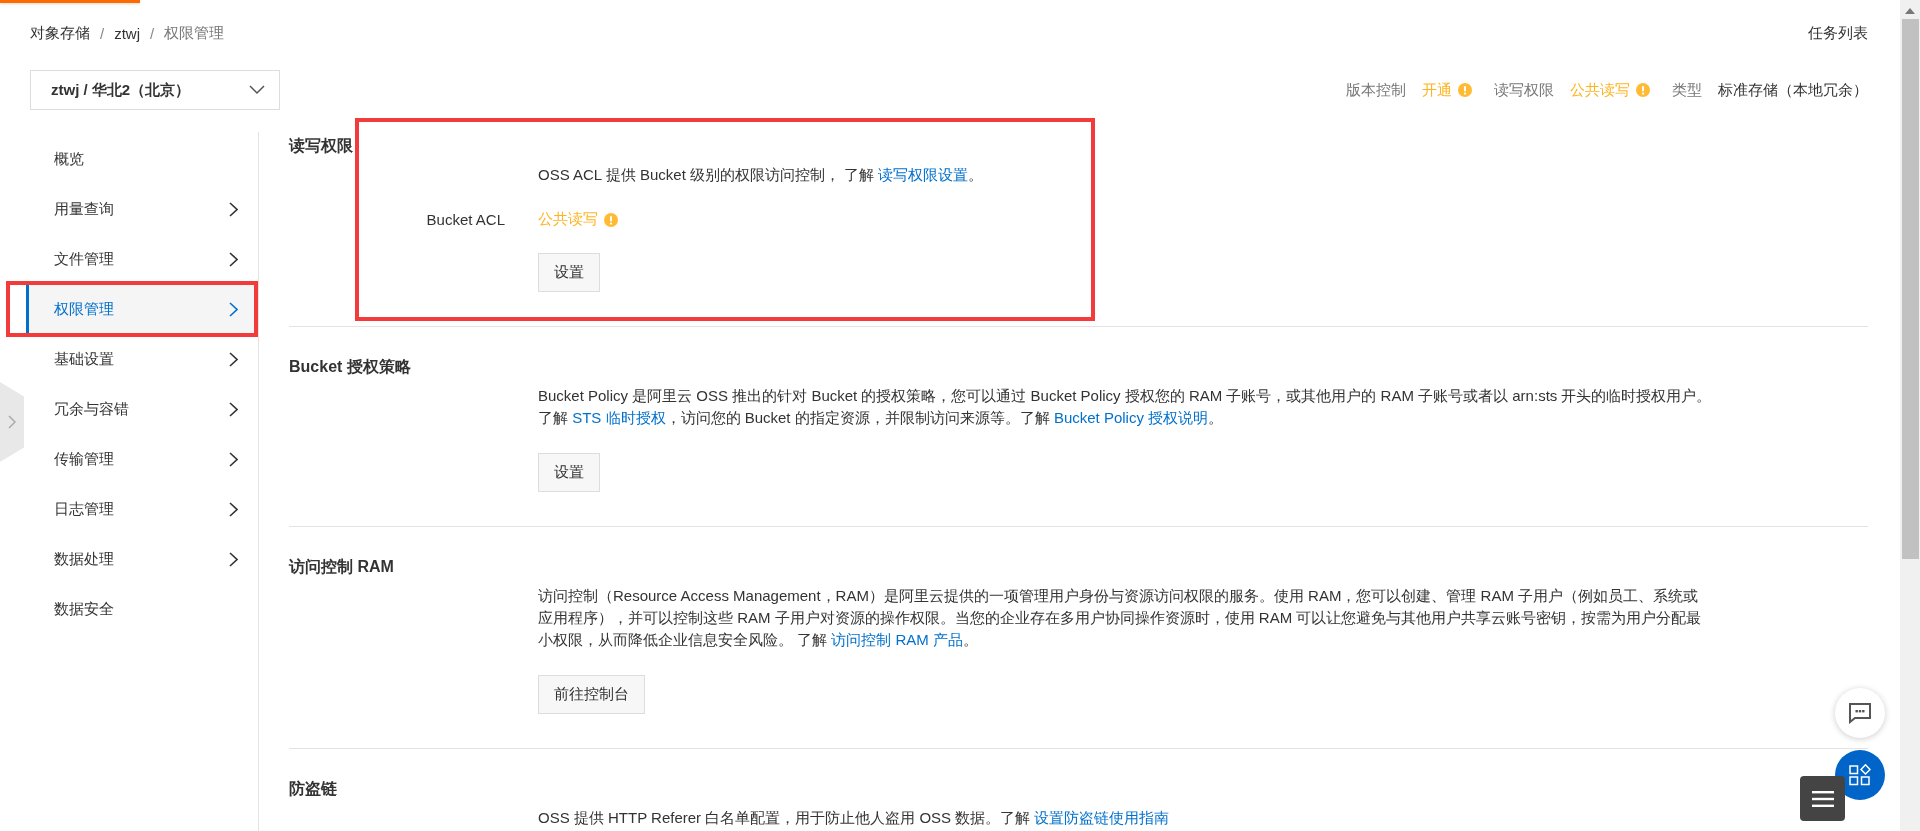 The height and width of the screenshot is (831, 1920). Describe the element at coordinates (568, 219) in the screenshot. I see `field-value: 公共读写` at that location.